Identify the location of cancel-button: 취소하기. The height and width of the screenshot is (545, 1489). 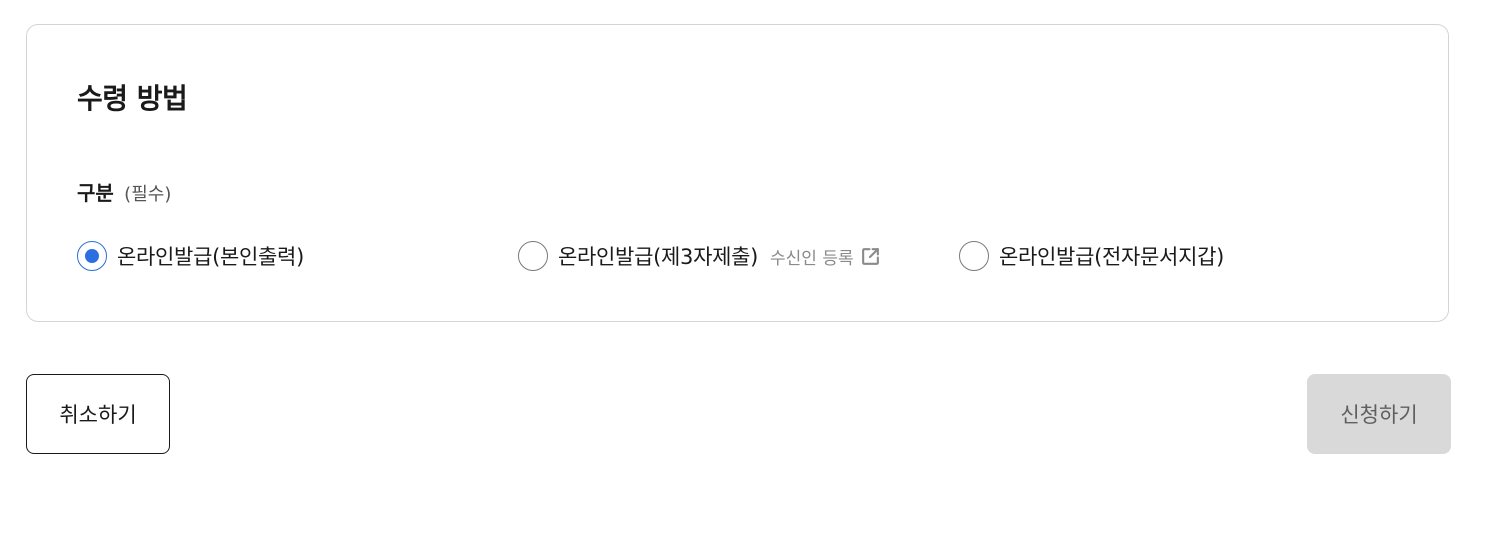
(98, 414).